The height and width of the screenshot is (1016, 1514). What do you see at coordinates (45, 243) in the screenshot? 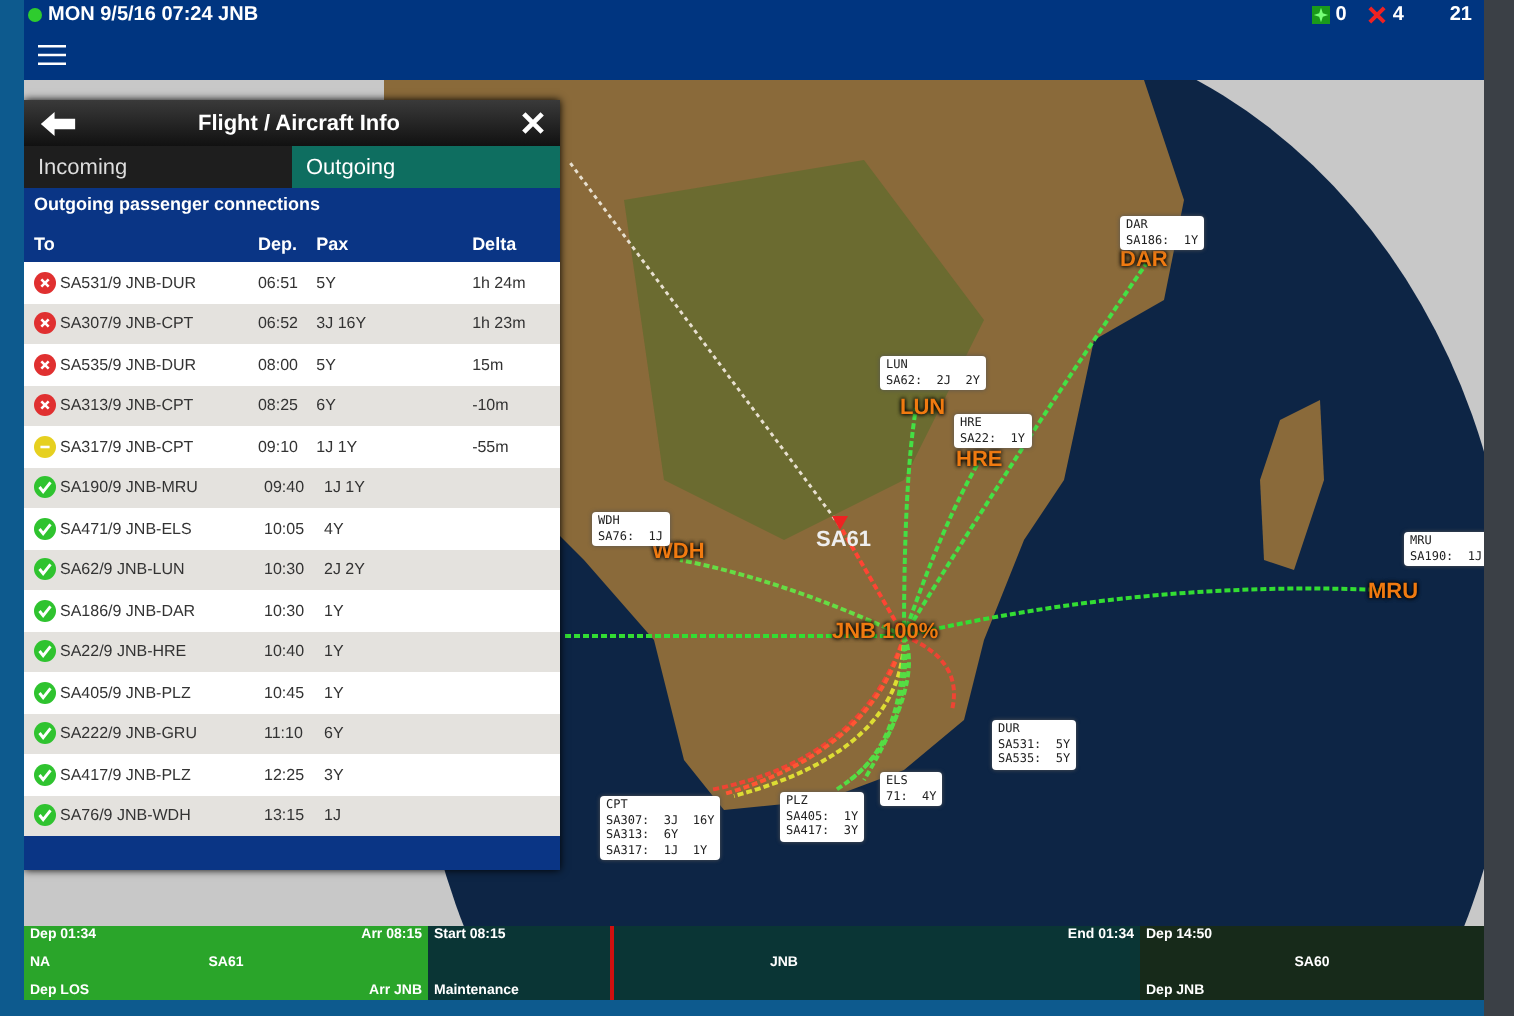
I see `column-header: To` at bounding box center [45, 243].